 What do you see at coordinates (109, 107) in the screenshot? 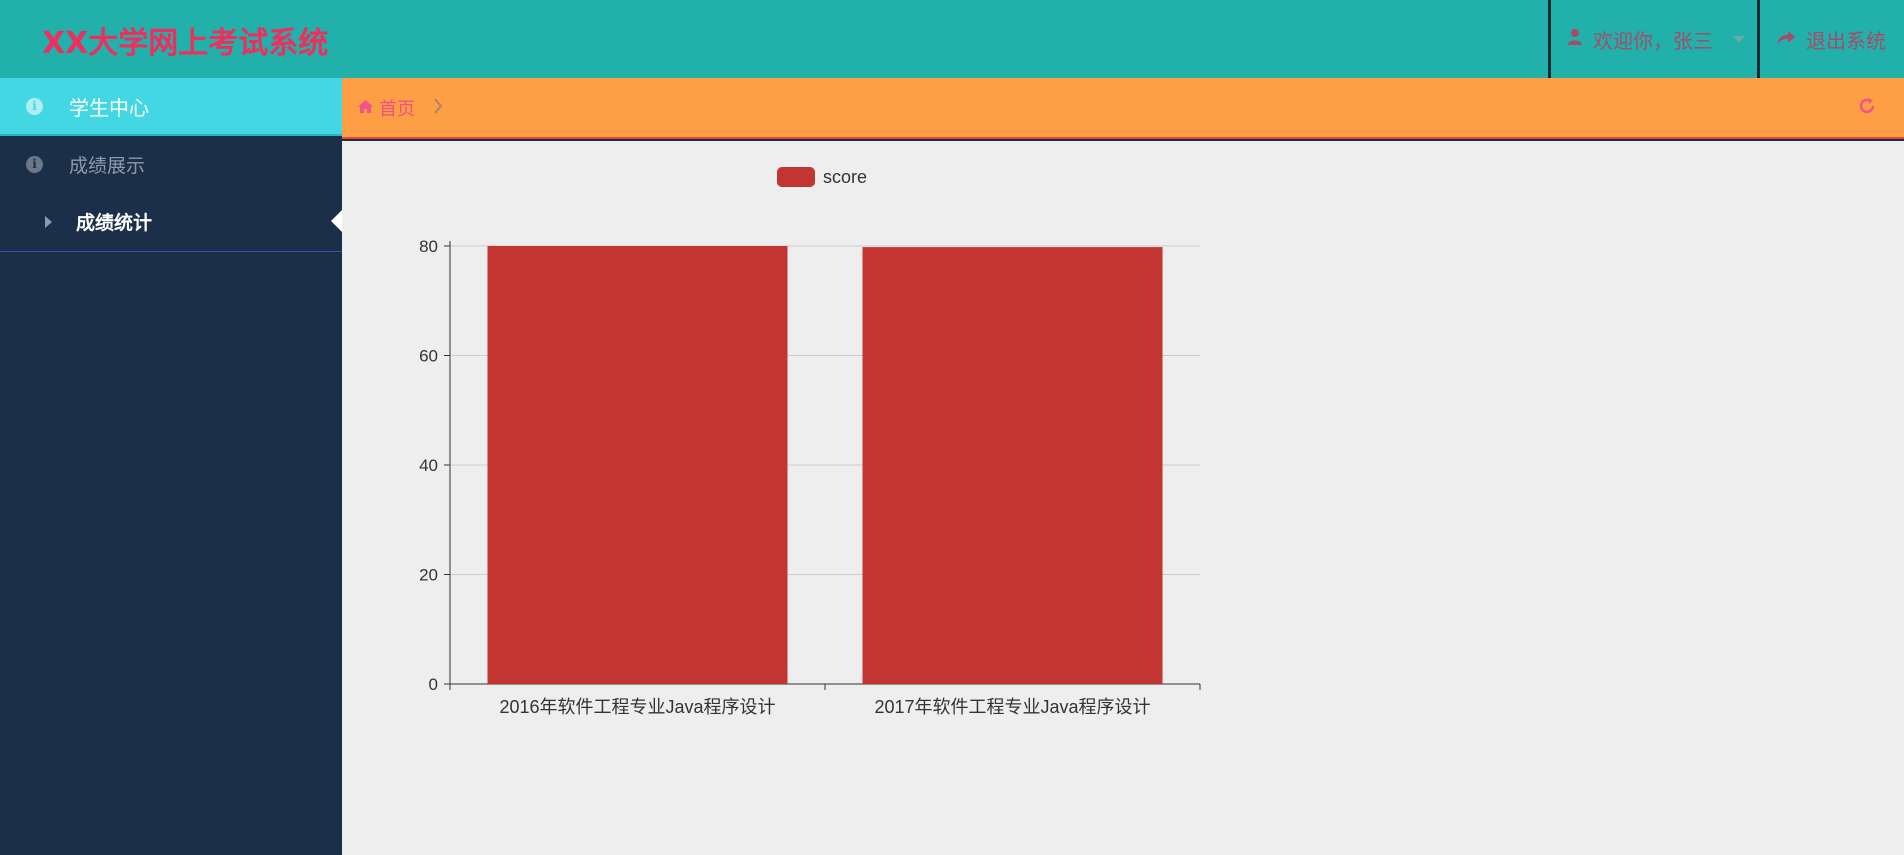
I see `sidebar-header-label: 学生中心` at bounding box center [109, 107].